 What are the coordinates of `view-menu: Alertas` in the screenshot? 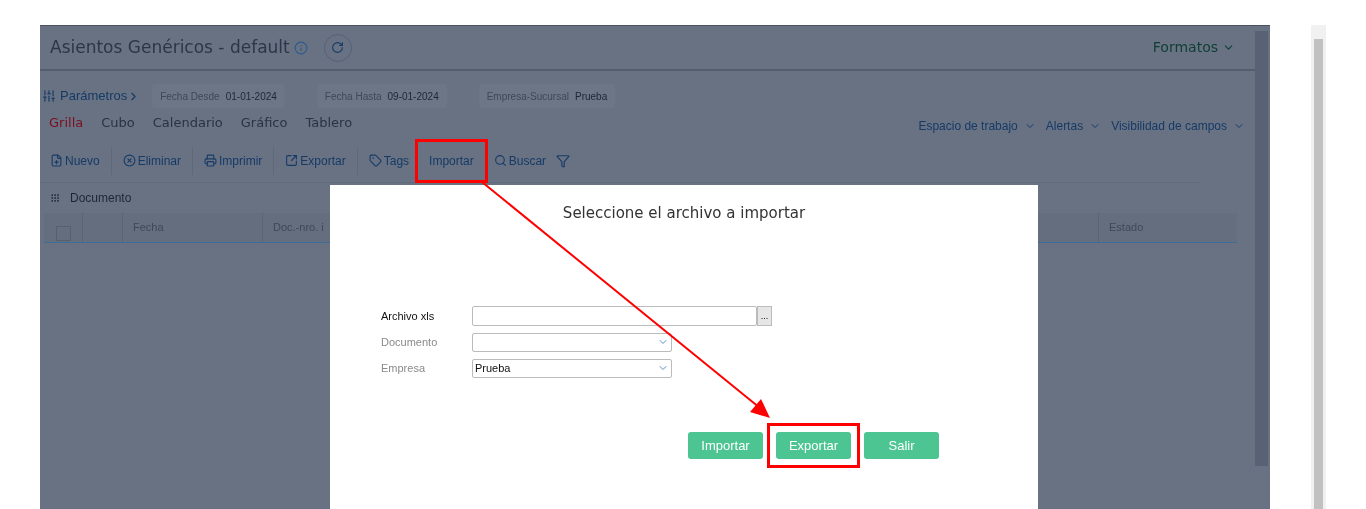 It's located at (1073, 126).